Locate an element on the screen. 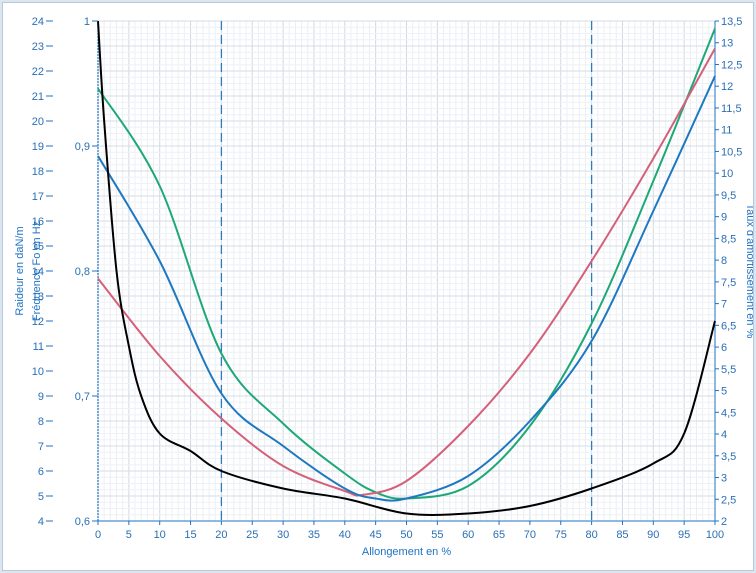 This screenshot has width=756, height=573. y-left-outer-tick-label: 7 is located at coordinates (41, 447).